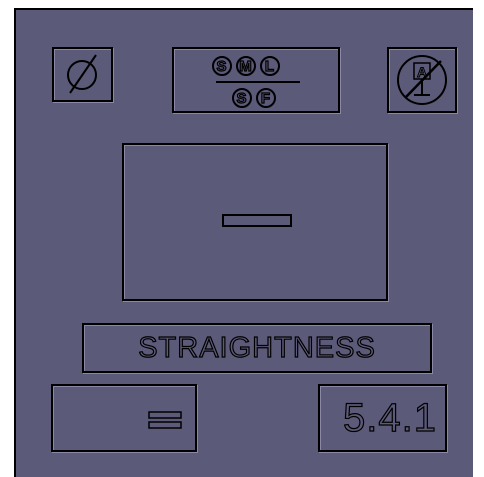 The width and height of the screenshot is (484, 477). I want to click on modifier-l-top: L, so click(270, 66).